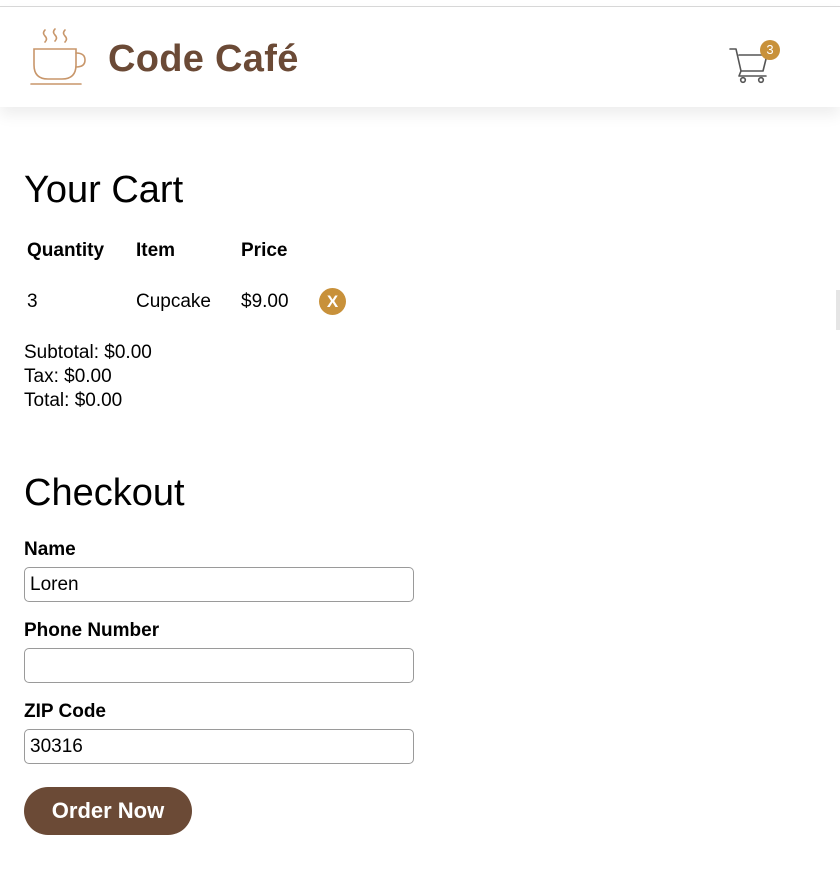 This screenshot has height=872, width=840. What do you see at coordinates (755, 61) in the screenshot?
I see `cart-button: 3` at bounding box center [755, 61].